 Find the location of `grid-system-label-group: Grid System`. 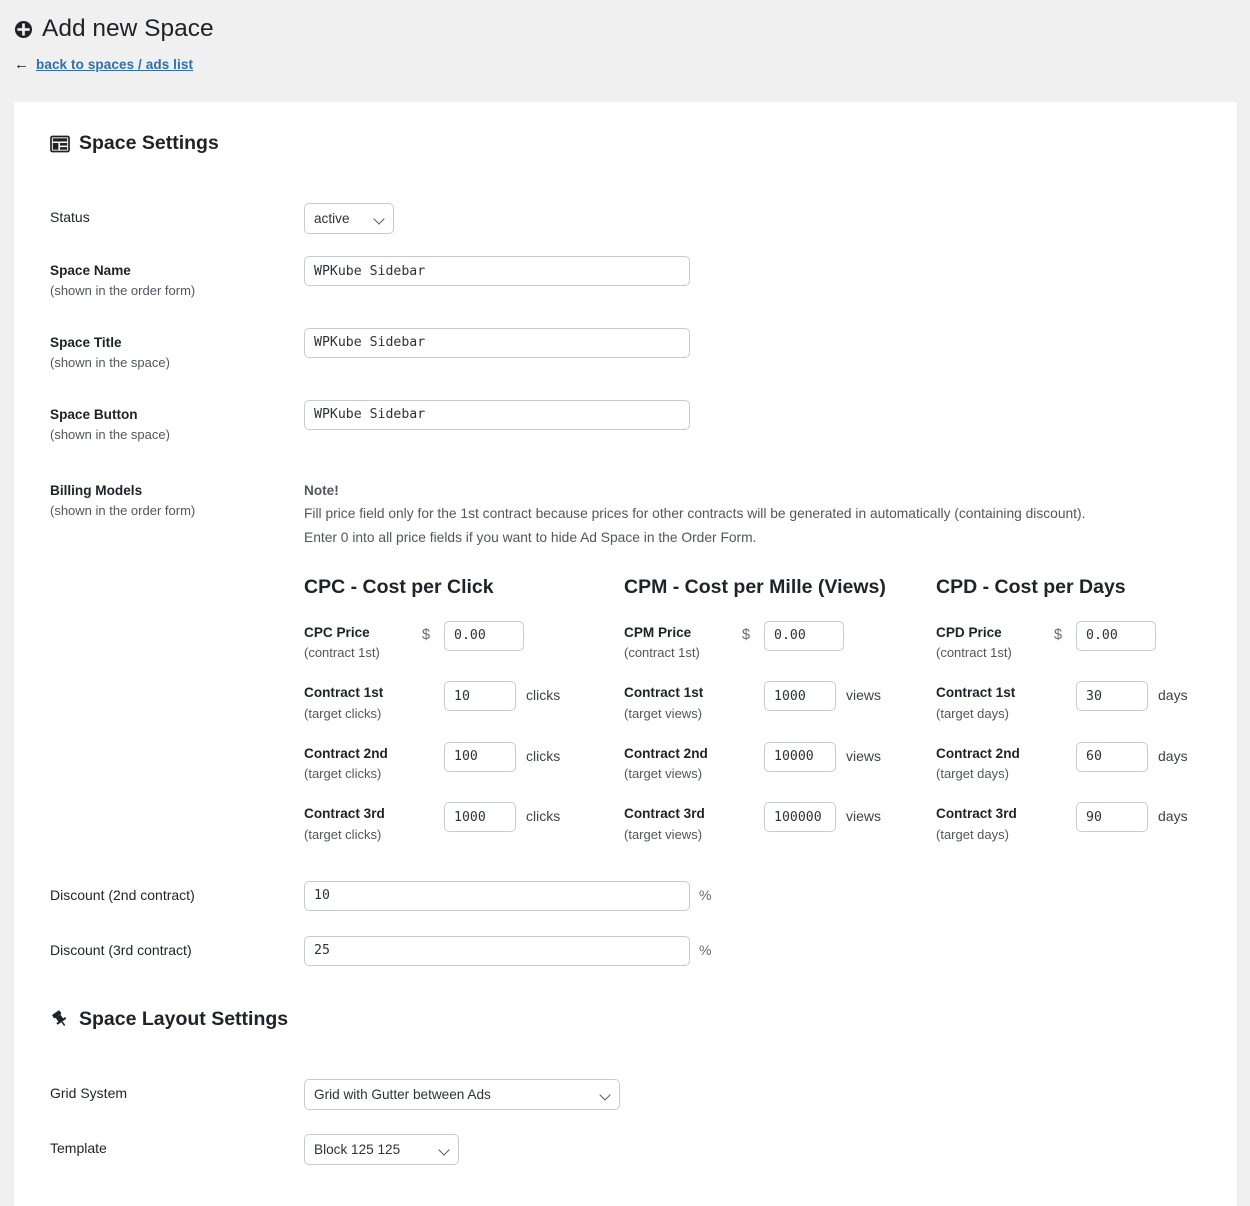

grid-system-label-group: Grid System is located at coordinates (177, 1092).